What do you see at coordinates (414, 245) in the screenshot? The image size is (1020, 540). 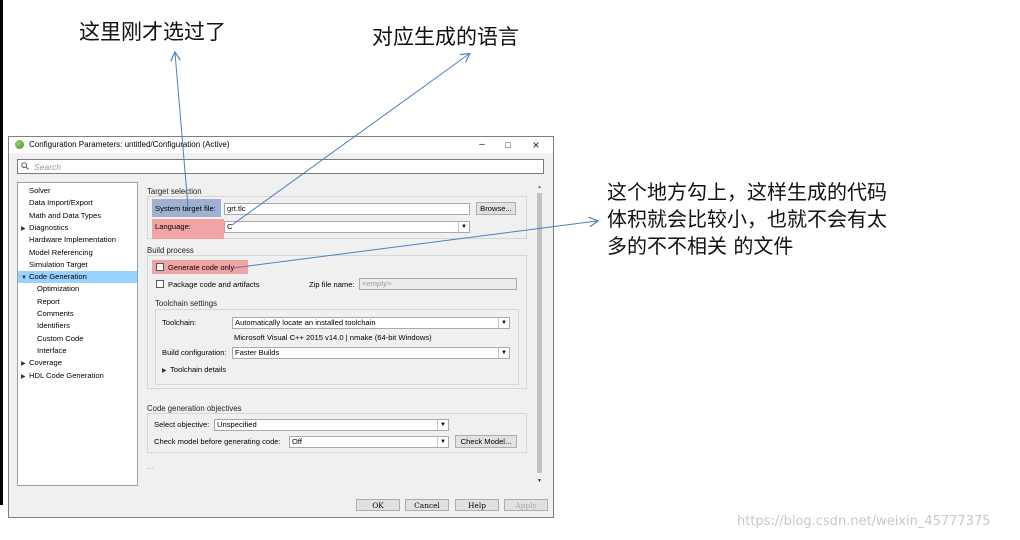 I see `arrow-to-right-note` at bounding box center [414, 245].